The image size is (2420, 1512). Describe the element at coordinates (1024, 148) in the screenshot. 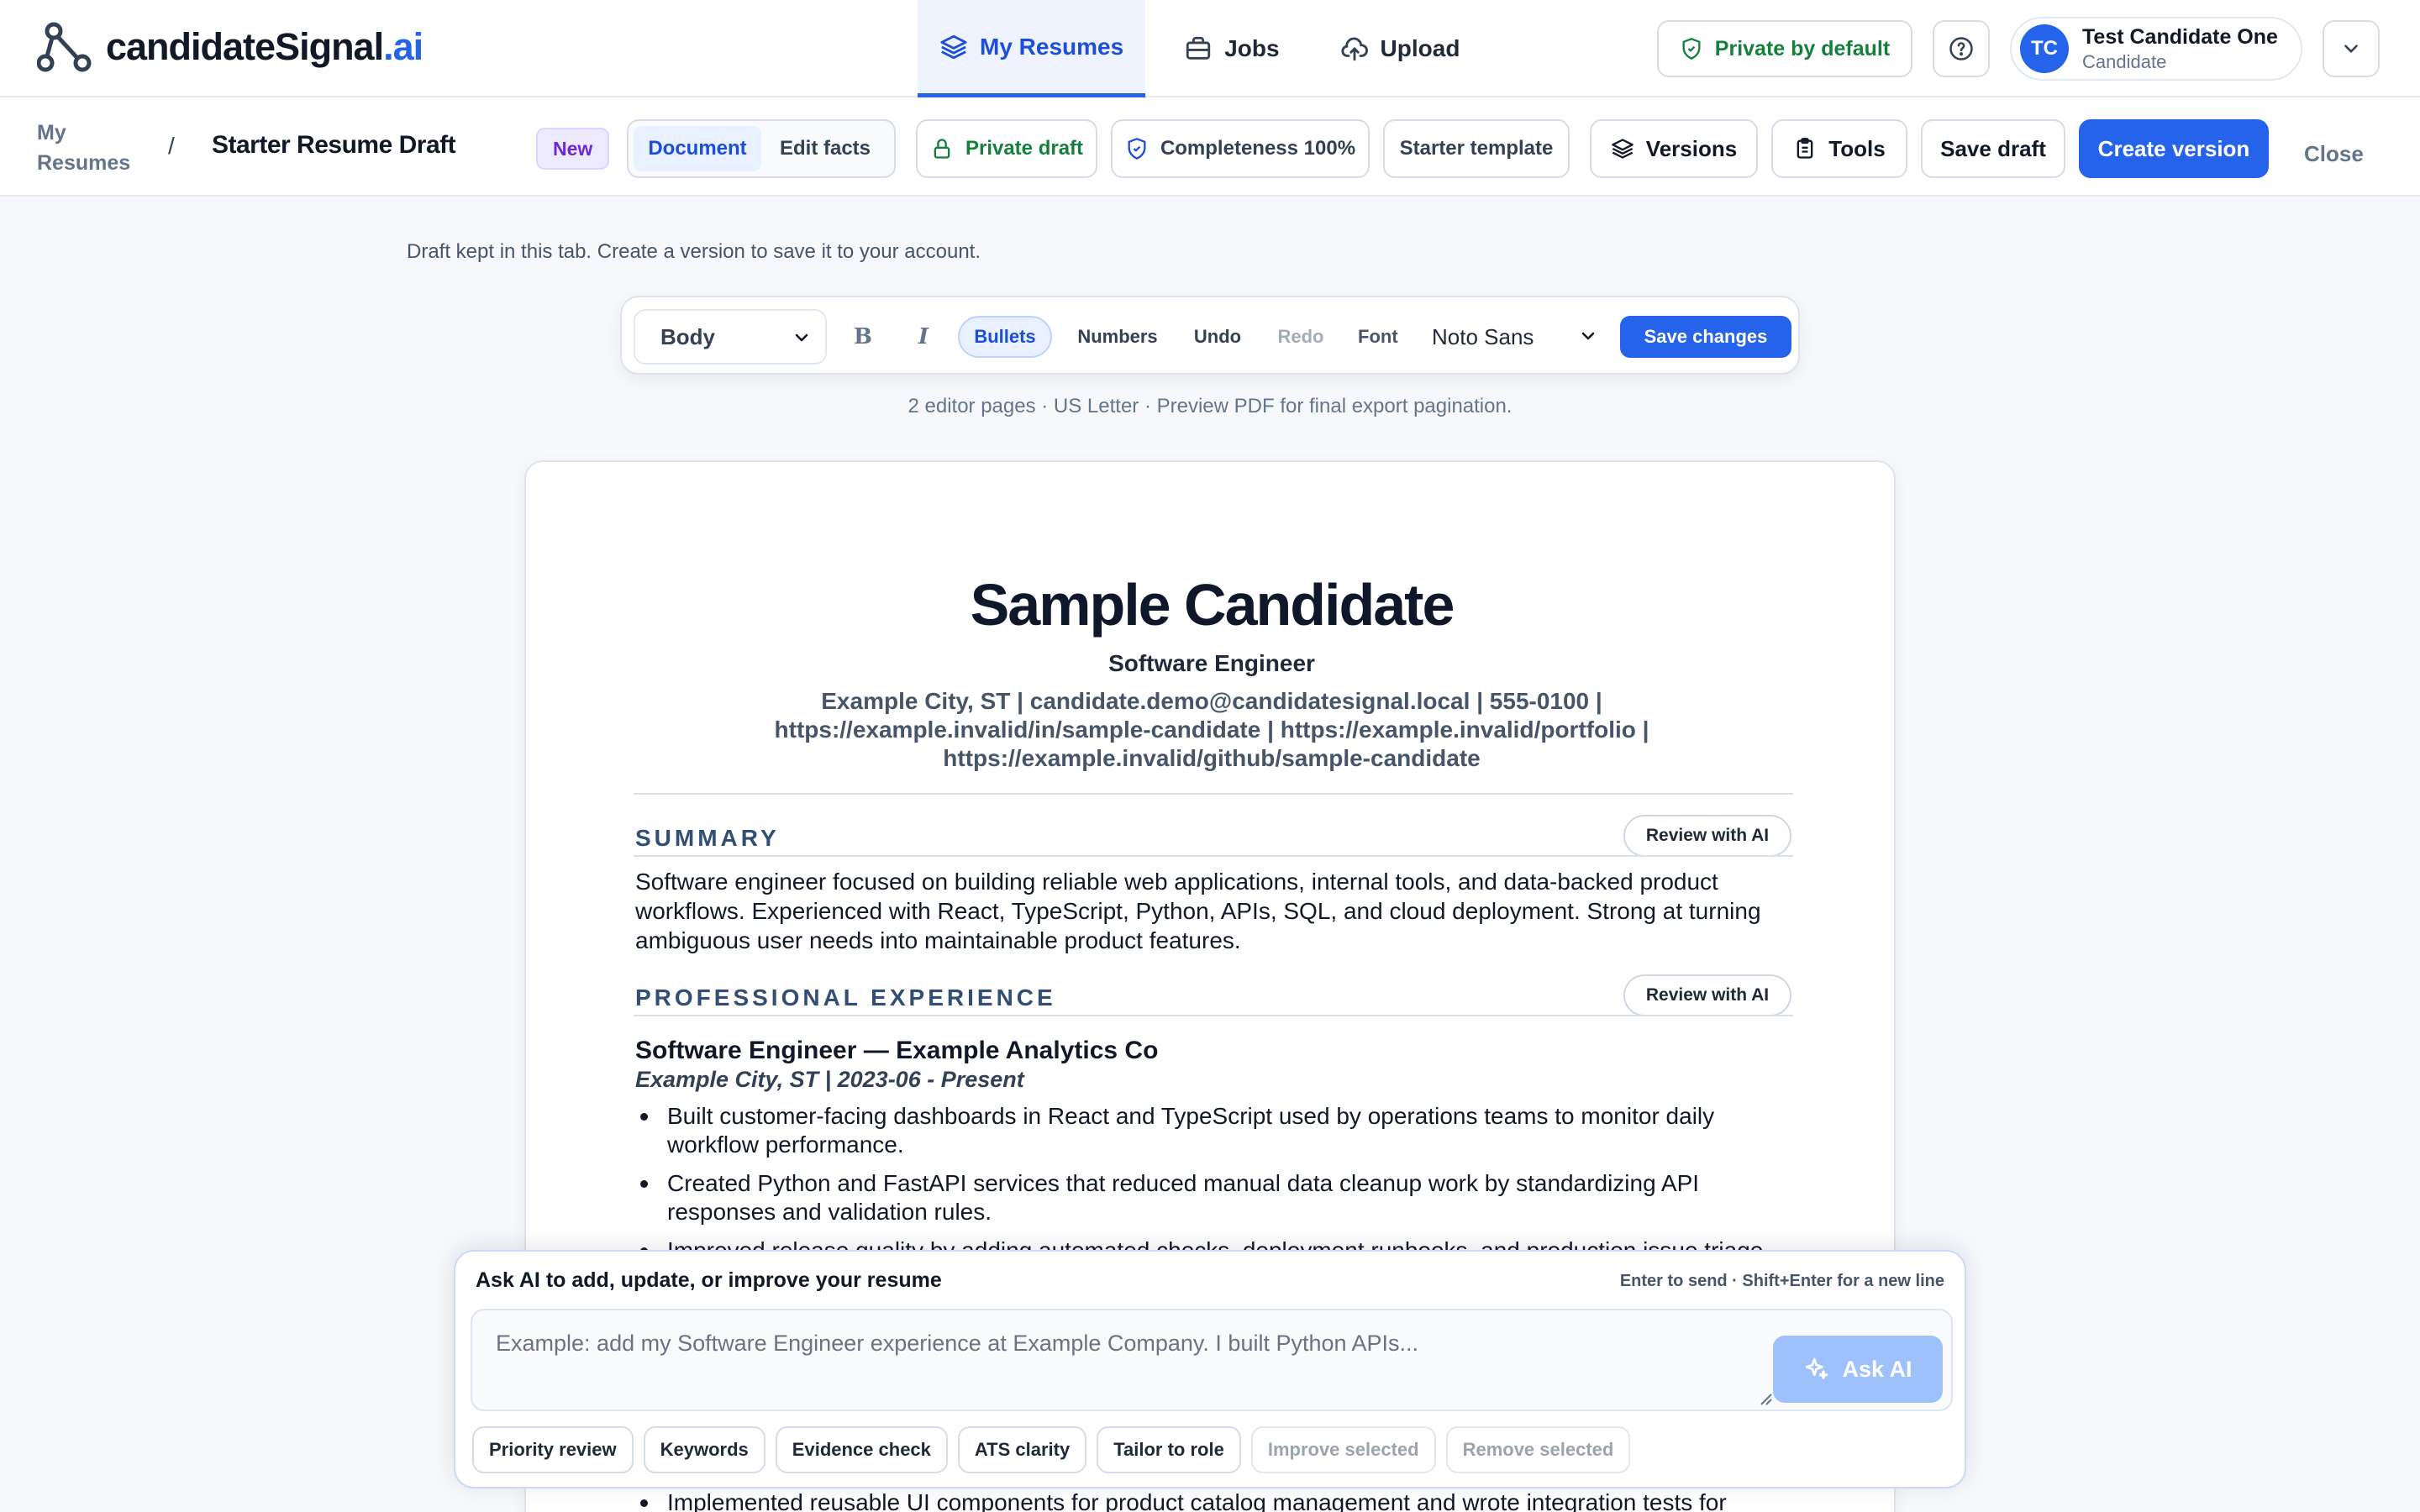

I see `private-draft-label: Private draft` at that location.